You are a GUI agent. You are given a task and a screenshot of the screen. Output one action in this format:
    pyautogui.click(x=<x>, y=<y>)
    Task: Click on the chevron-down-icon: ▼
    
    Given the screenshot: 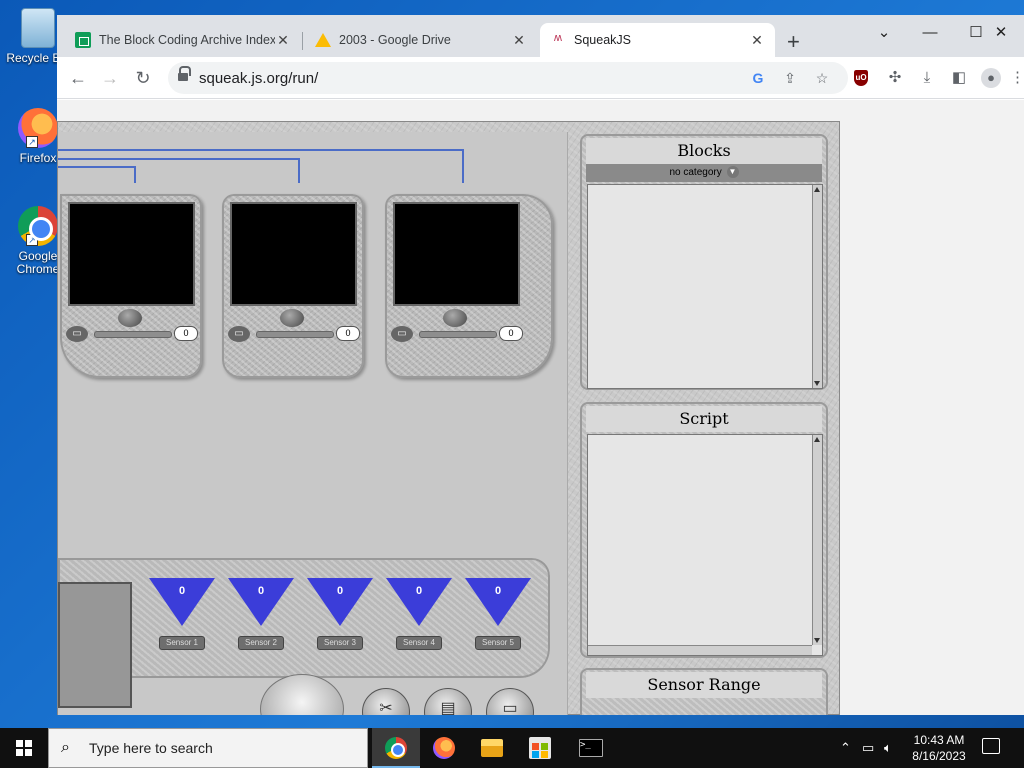 What is the action you would take?
    pyautogui.click(x=732, y=172)
    